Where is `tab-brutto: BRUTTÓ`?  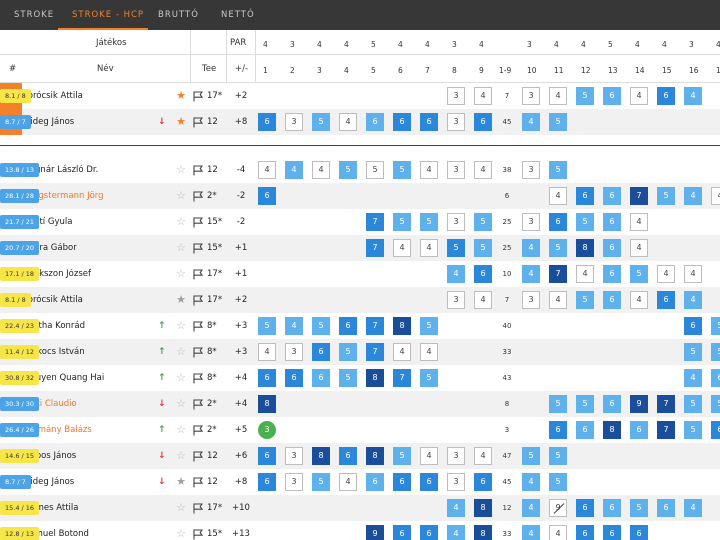 tab-brutto: BRUTTÓ is located at coordinates (178, 15).